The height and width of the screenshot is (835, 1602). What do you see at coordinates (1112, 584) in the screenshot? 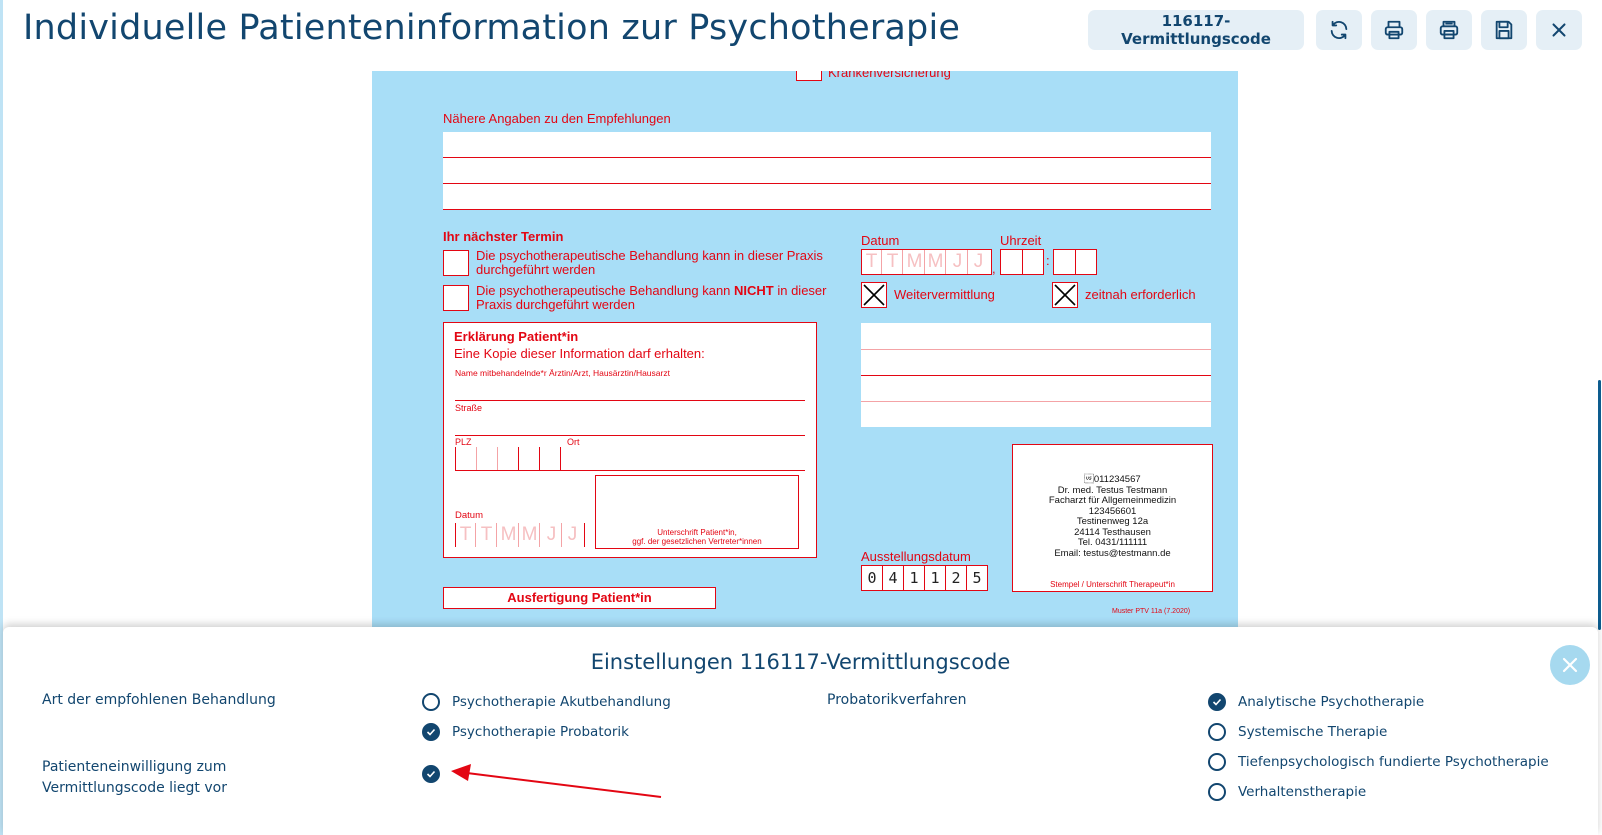
I see `stempel-caption: Stempel / Unterschrift Therapeut*in` at bounding box center [1112, 584].